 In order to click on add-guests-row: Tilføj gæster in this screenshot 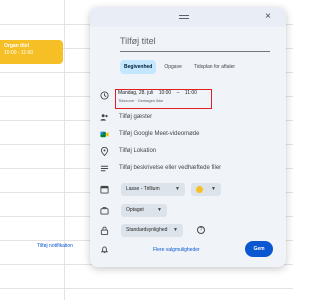, I will do `click(135, 117)`.